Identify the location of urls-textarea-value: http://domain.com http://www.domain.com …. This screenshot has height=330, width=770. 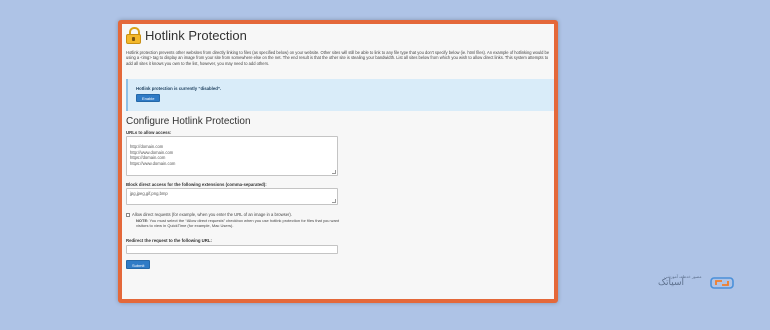
(153, 155).